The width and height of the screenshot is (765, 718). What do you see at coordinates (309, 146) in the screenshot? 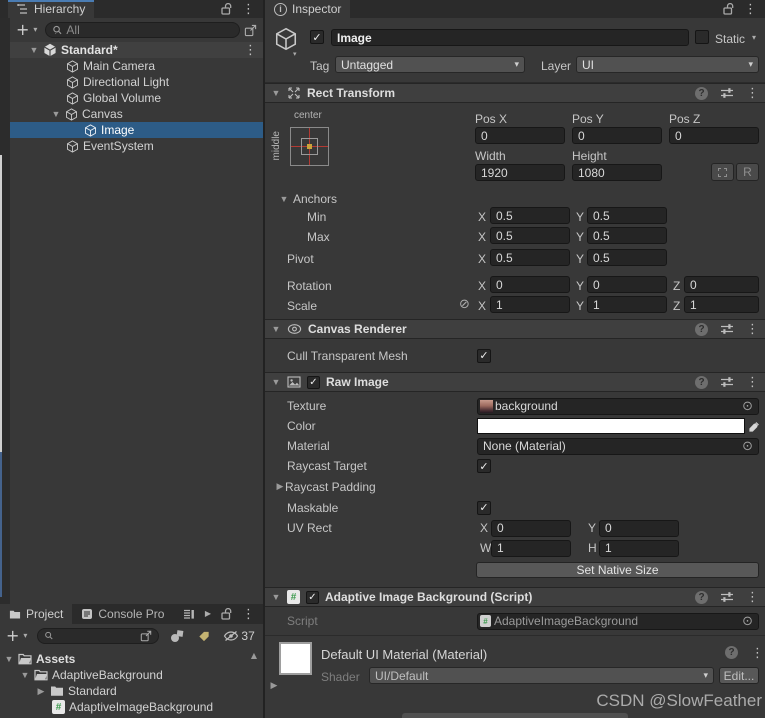
I see `anchor-preset-widget` at bounding box center [309, 146].